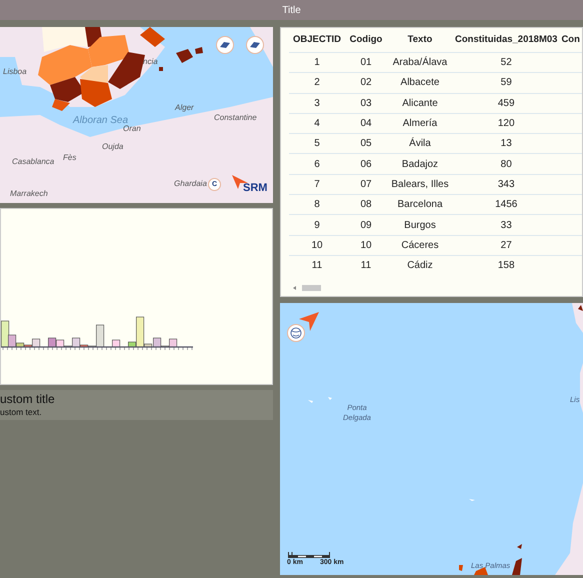 This screenshot has height=578, width=583. I want to click on table-cell: 120, so click(506, 123).